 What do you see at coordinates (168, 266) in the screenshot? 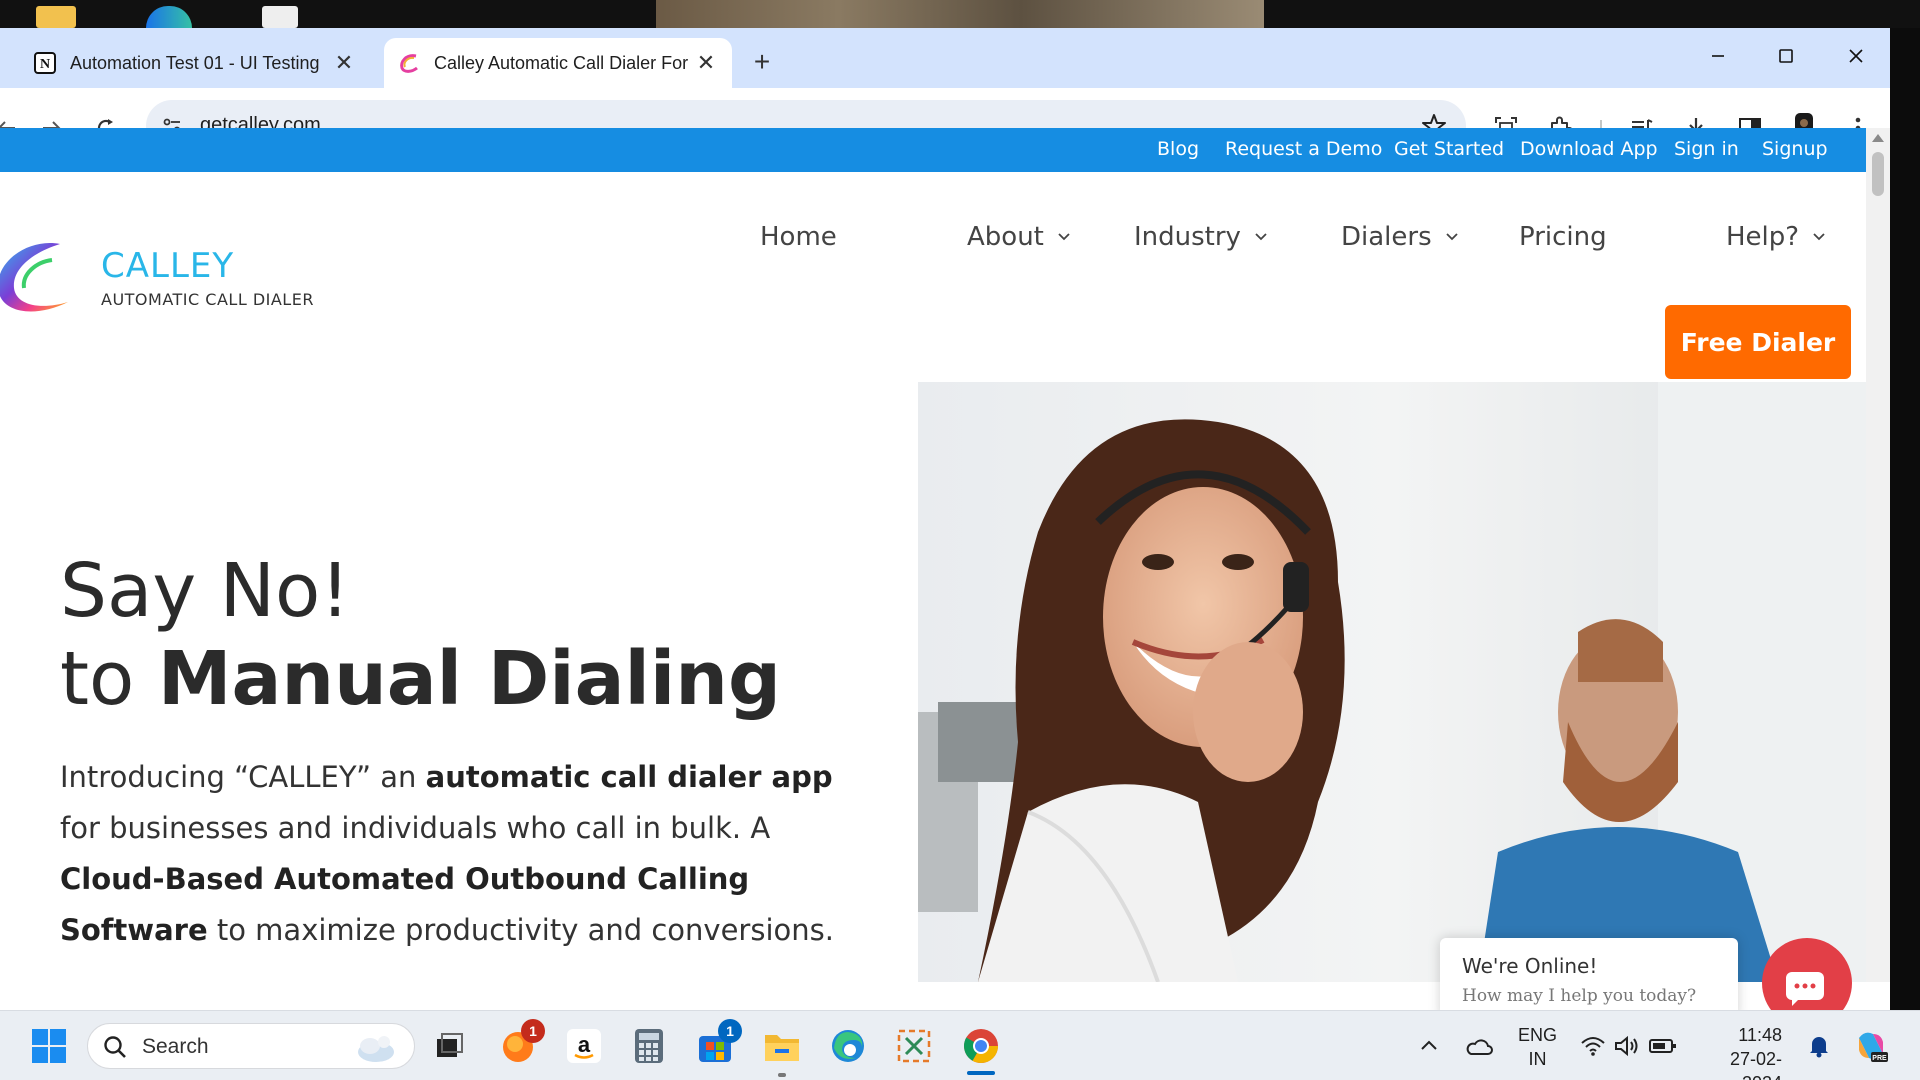
I see `logo-name: CALLEY` at bounding box center [168, 266].